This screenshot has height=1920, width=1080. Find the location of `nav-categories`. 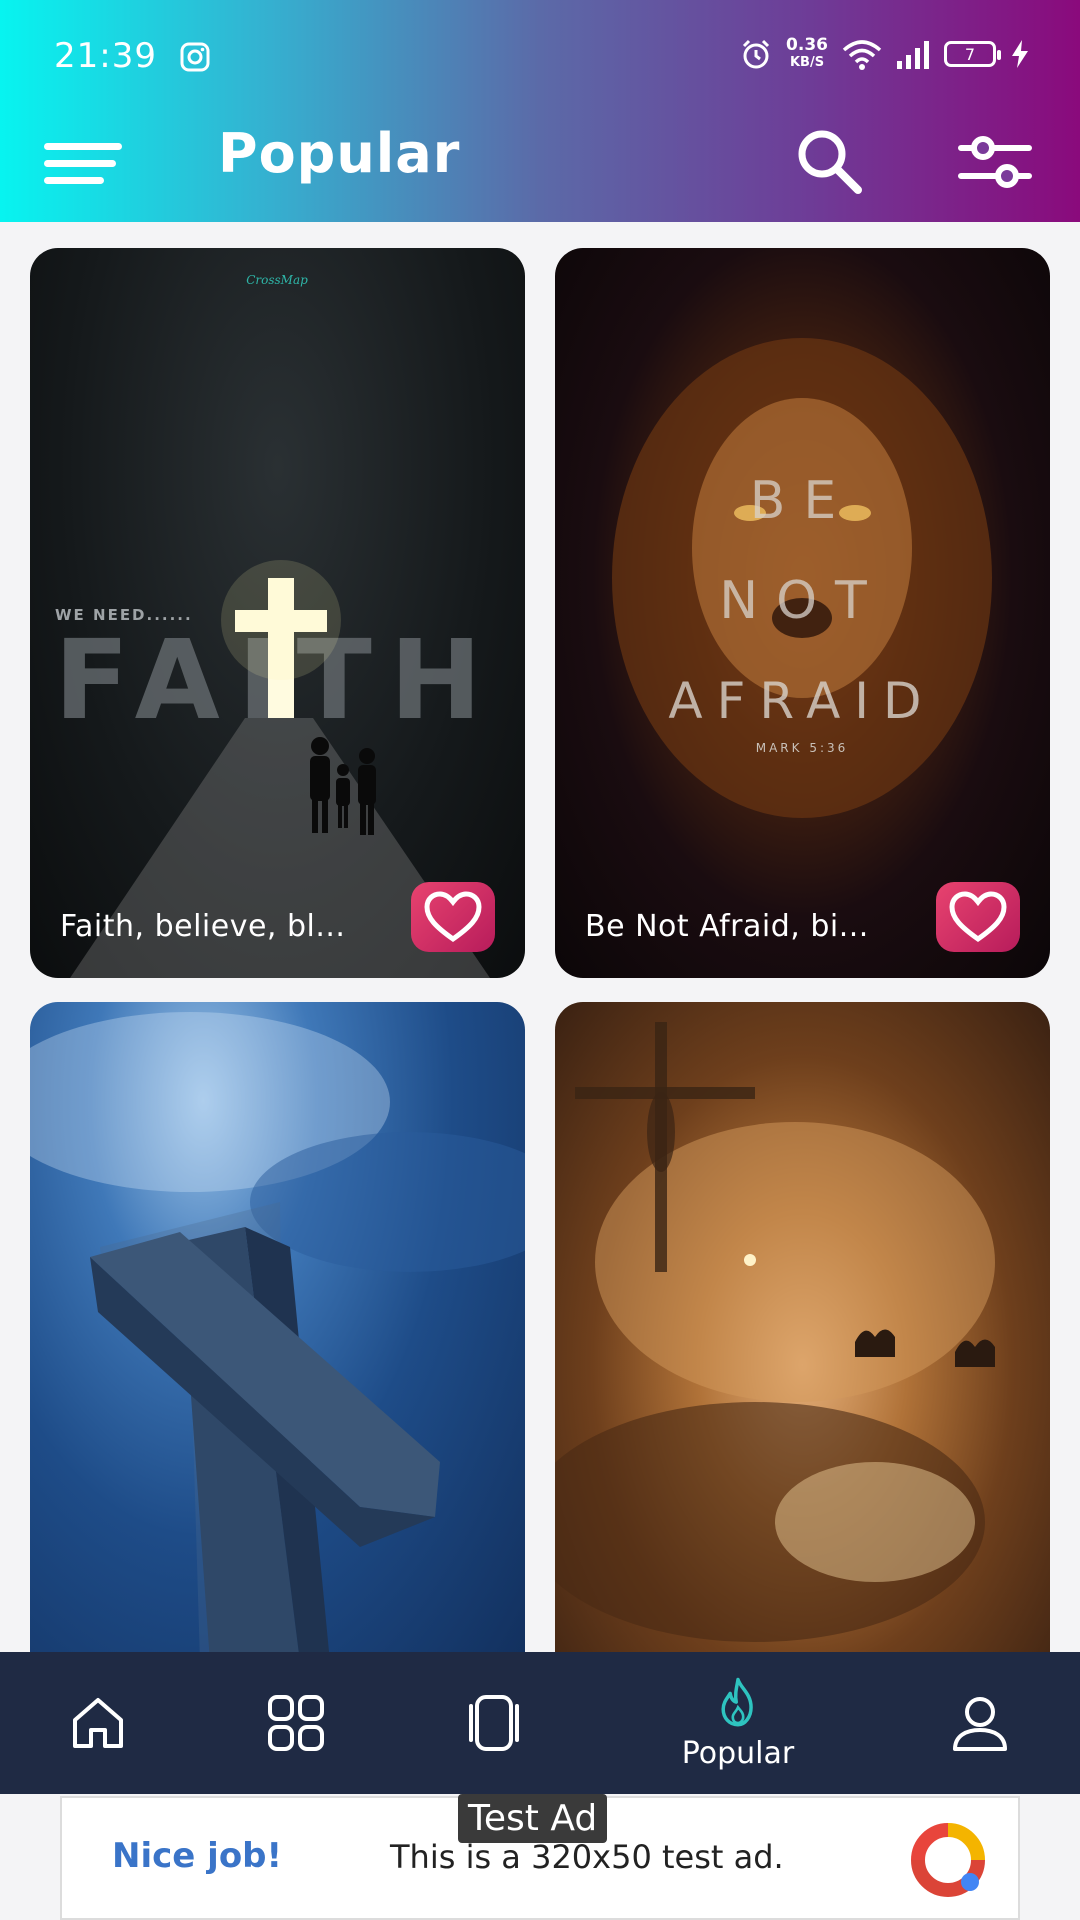

nav-categories is located at coordinates (296, 1723).